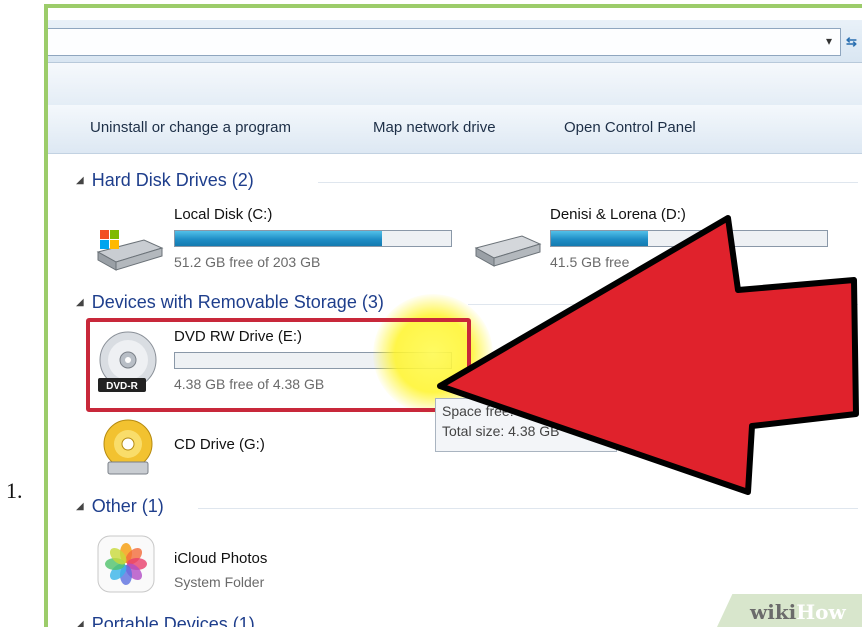 This screenshot has width=862, height=627. I want to click on wikihow-watermark: wikiHow, so click(788, 610).